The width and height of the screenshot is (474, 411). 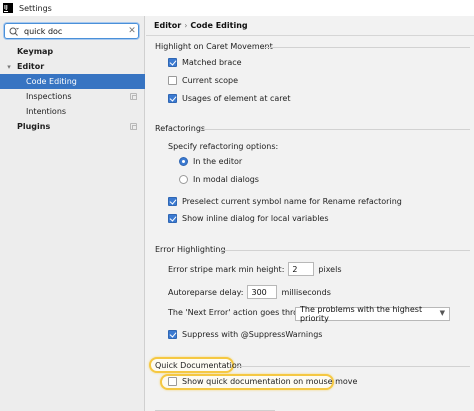 What do you see at coordinates (71, 31) in the screenshot?
I see `settings-search-input: quick doc ✕` at bounding box center [71, 31].